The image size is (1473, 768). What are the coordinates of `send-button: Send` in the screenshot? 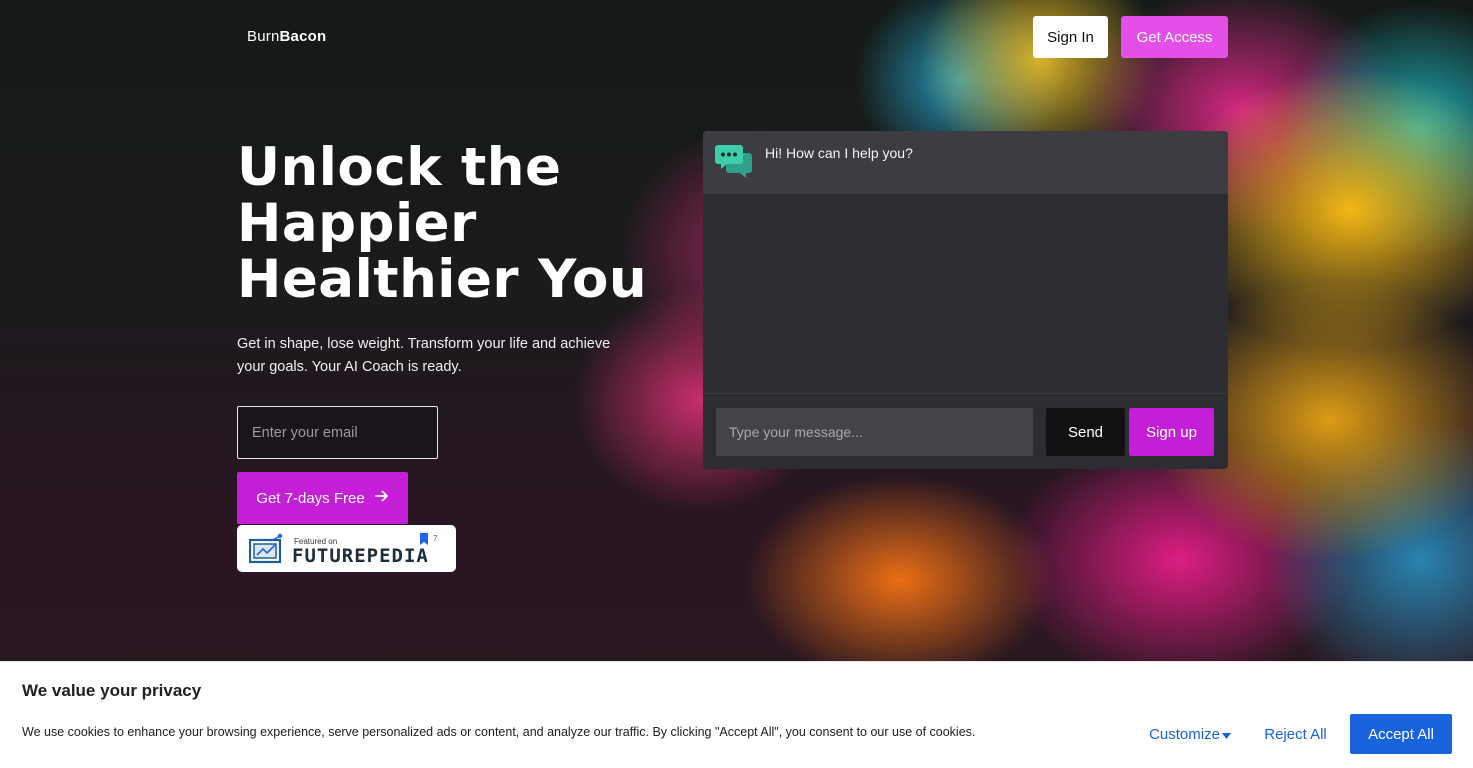 It's located at (1085, 432).